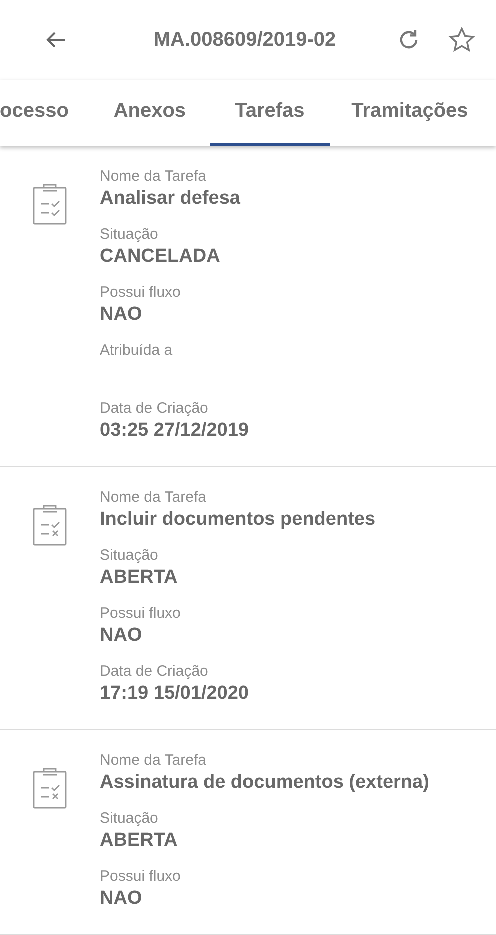 The height and width of the screenshot is (935, 496). I want to click on tab: Tramitações, so click(410, 113).